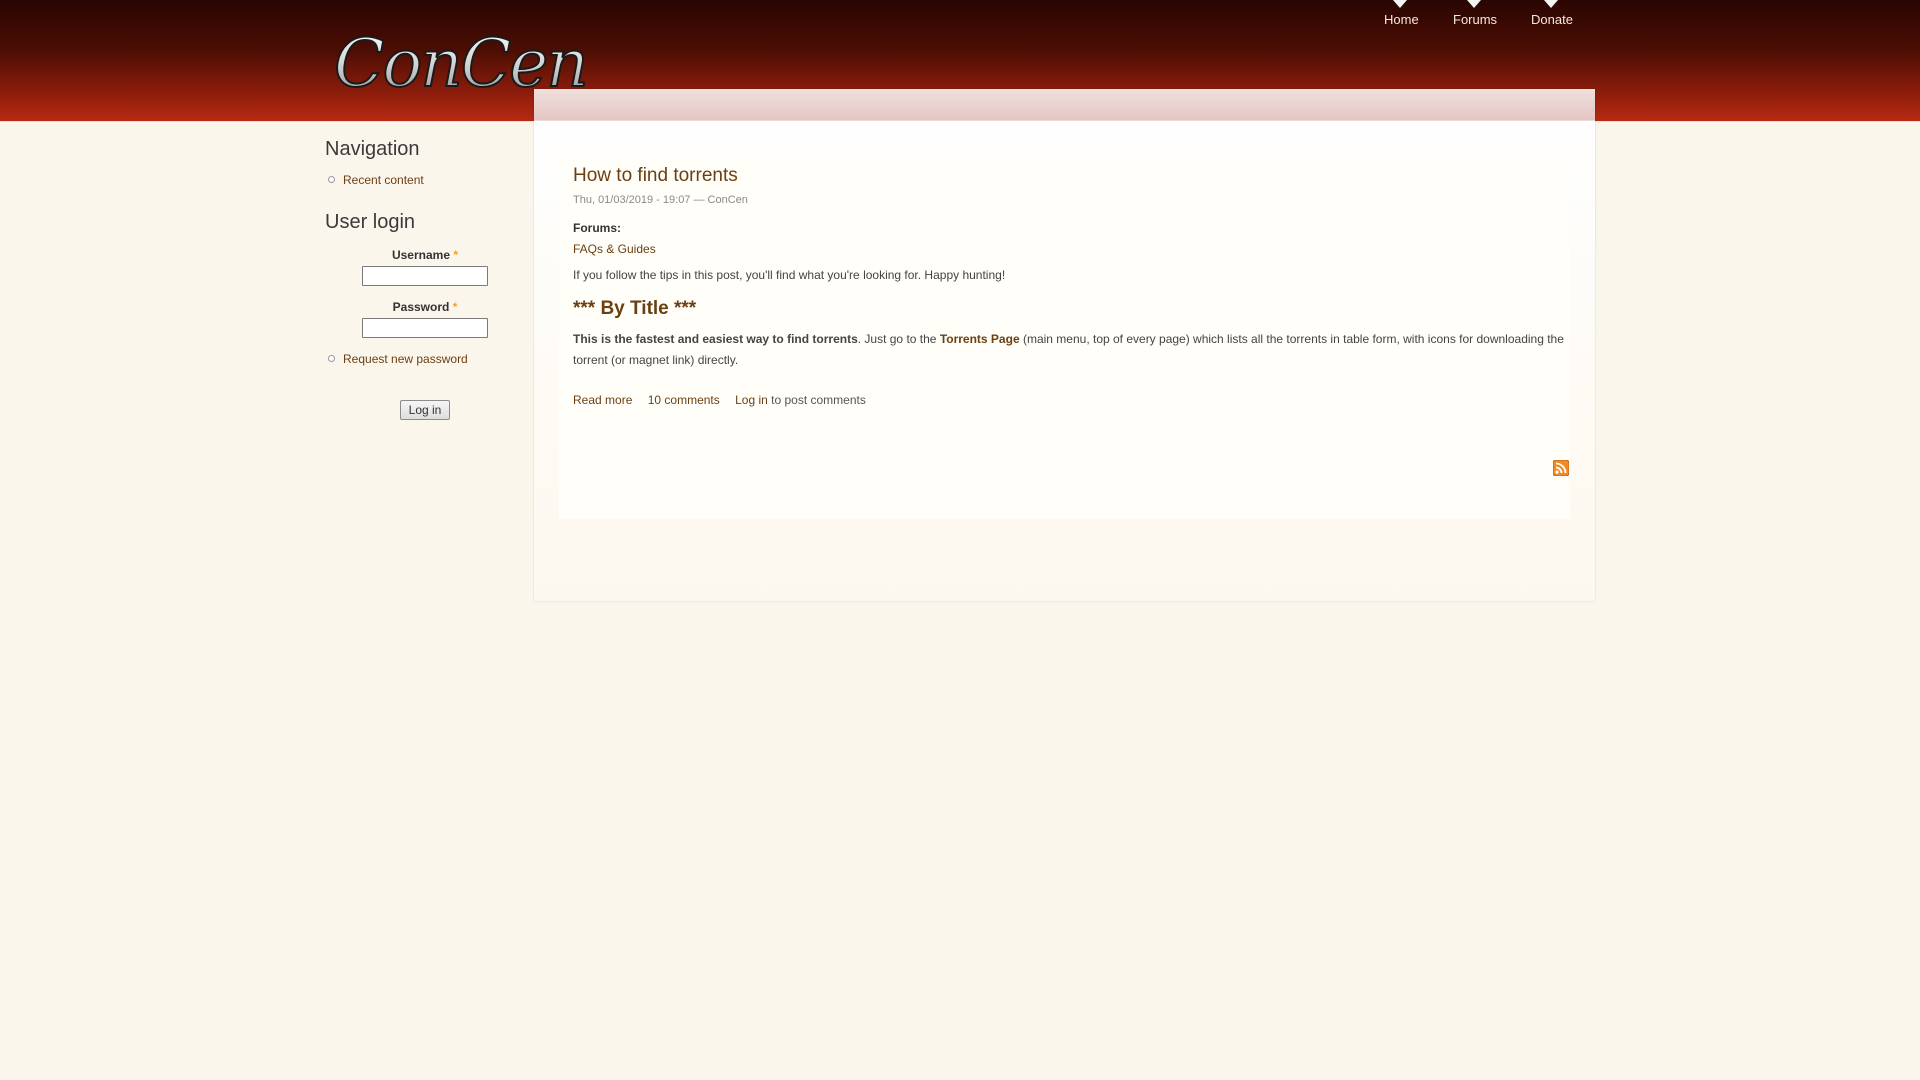  I want to click on forum-link: FAQs & Guides, so click(614, 249).